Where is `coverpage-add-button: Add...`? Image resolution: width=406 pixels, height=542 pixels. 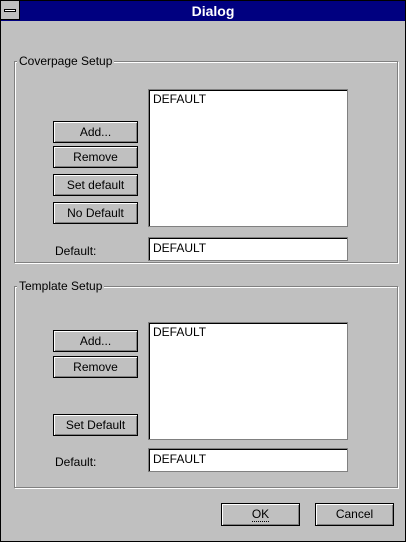 coverpage-add-button: Add... is located at coordinates (95, 132).